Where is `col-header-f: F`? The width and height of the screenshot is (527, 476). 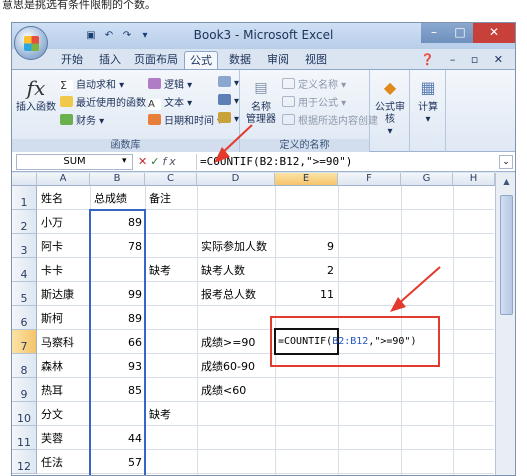 col-header-f: F is located at coordinates (369, 179).